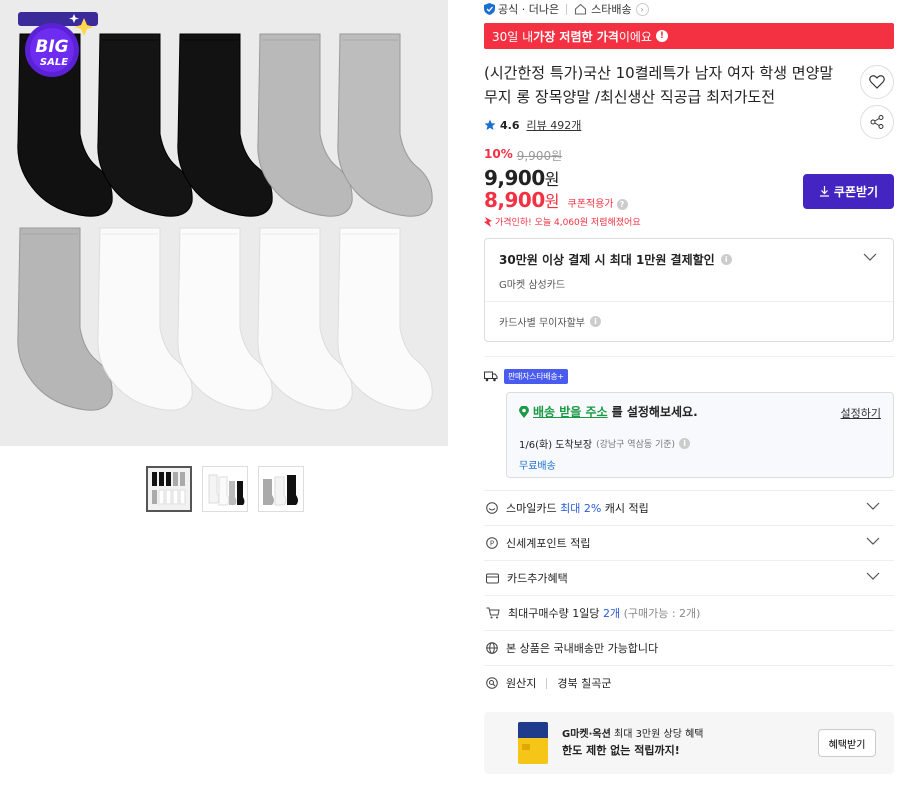  I want to click on address-link: 배송 받을 주소, so click(570, 411).